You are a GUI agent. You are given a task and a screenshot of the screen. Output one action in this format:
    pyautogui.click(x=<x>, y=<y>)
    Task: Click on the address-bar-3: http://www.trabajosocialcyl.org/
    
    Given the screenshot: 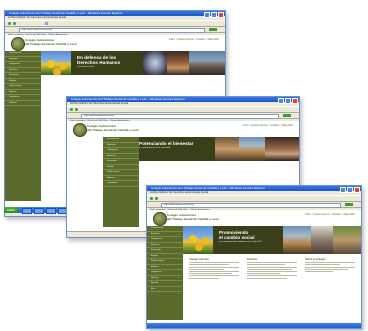 What is the action you would take?
    pyautogui.click(x=254, y=205)
    